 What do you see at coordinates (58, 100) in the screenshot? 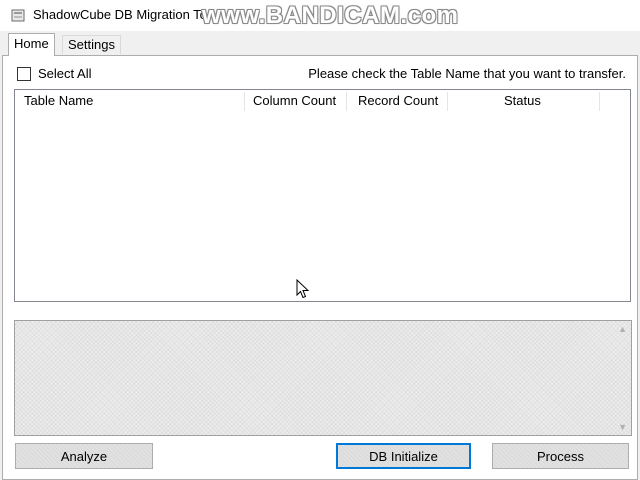
I see `column-header-table-name: Table Name` at bounding box center [58, 100].